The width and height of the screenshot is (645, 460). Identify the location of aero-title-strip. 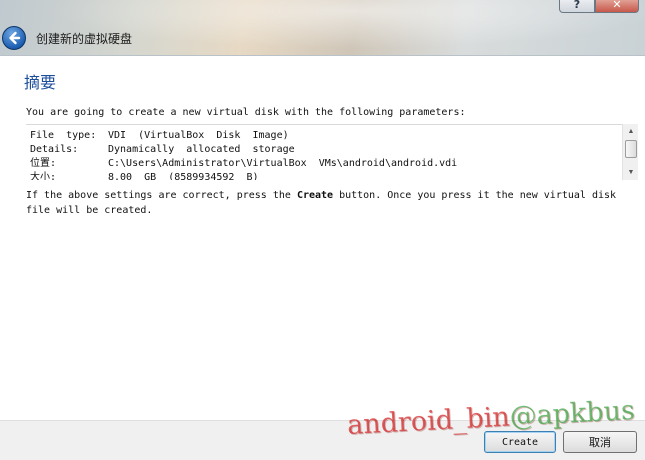
(322, 28).